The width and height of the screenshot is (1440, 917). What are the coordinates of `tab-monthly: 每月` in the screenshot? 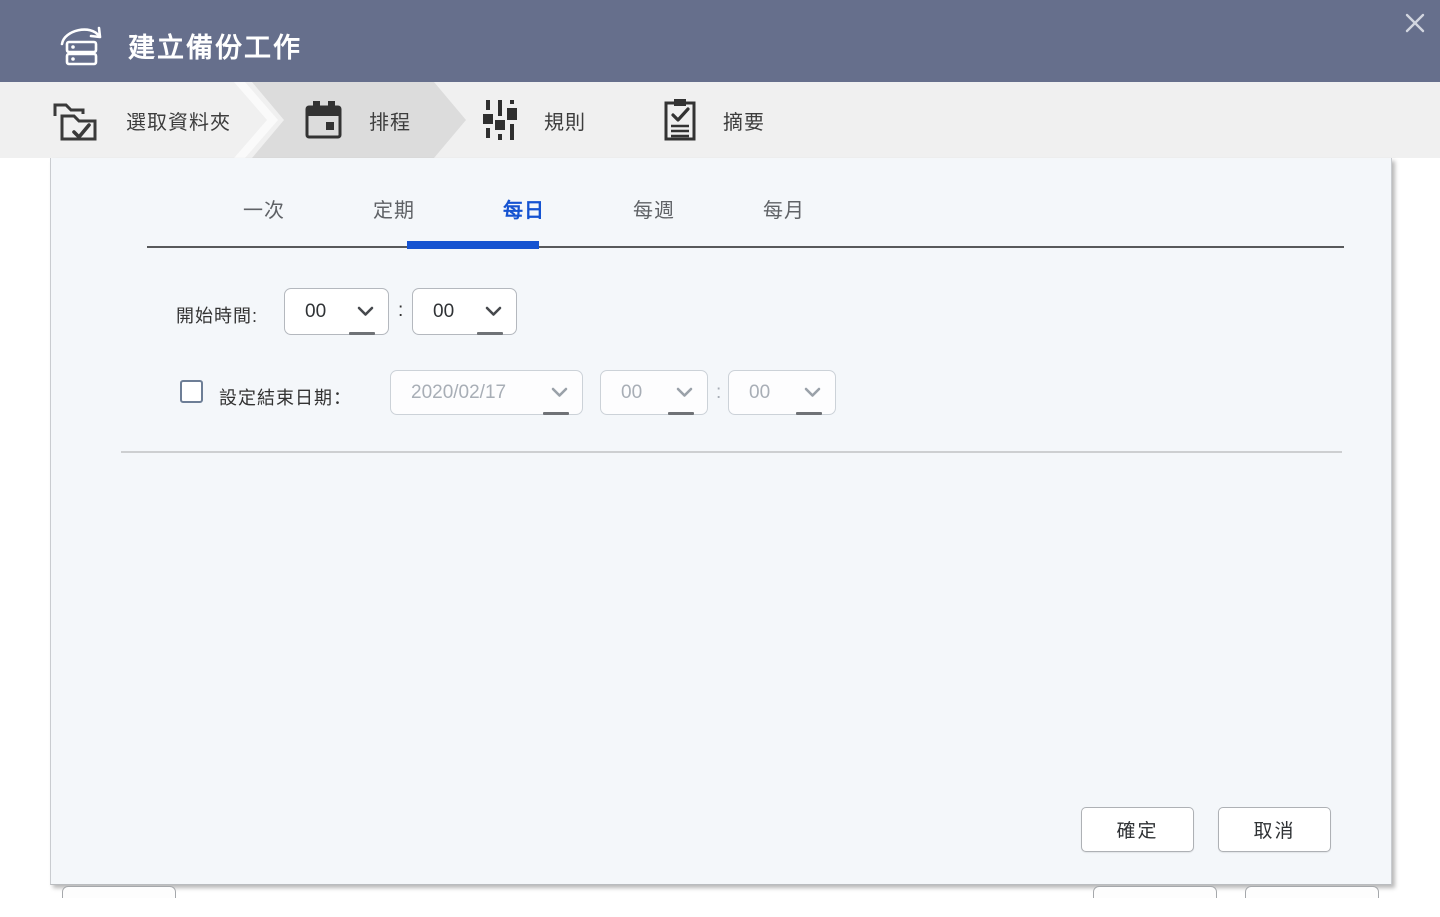 It's located at (784, 216).